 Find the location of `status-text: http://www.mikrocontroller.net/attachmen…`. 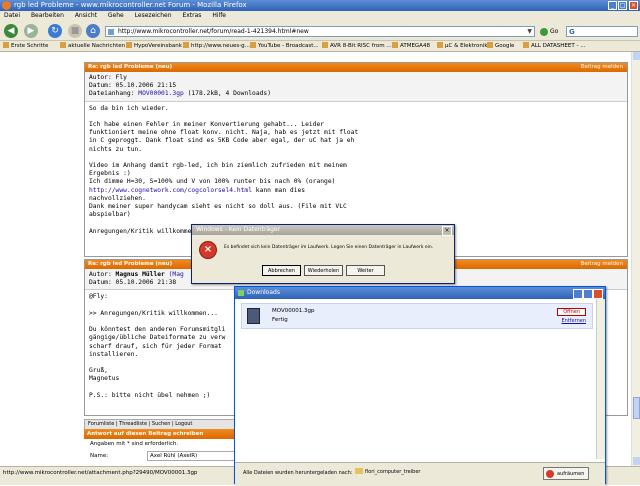

status-text: http://www.mikrocontroller.net/attachmen… is located at coordinates (100, 473).